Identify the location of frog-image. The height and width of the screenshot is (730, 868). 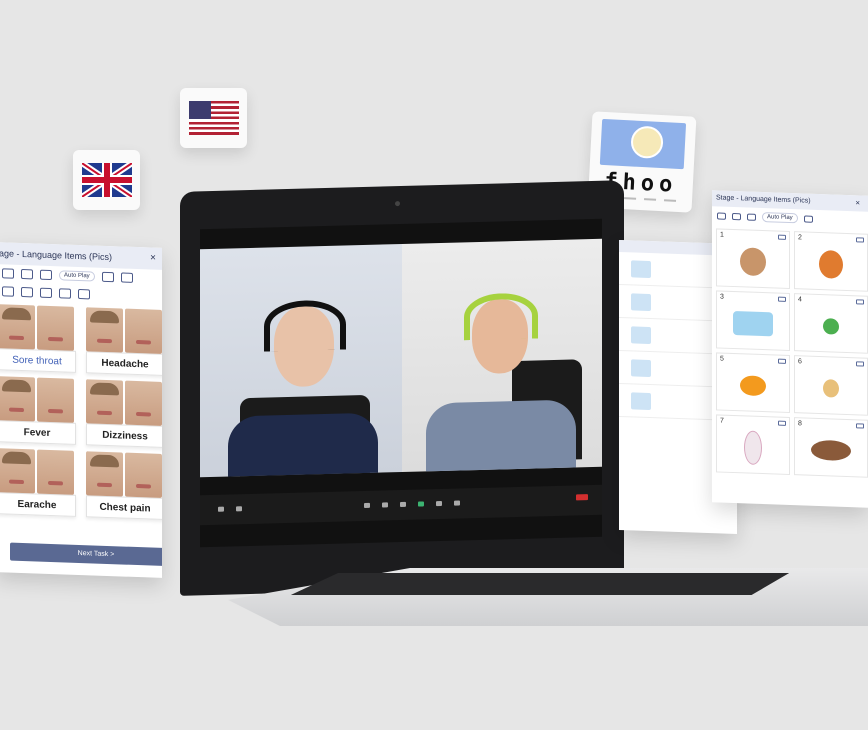
(831, 326).